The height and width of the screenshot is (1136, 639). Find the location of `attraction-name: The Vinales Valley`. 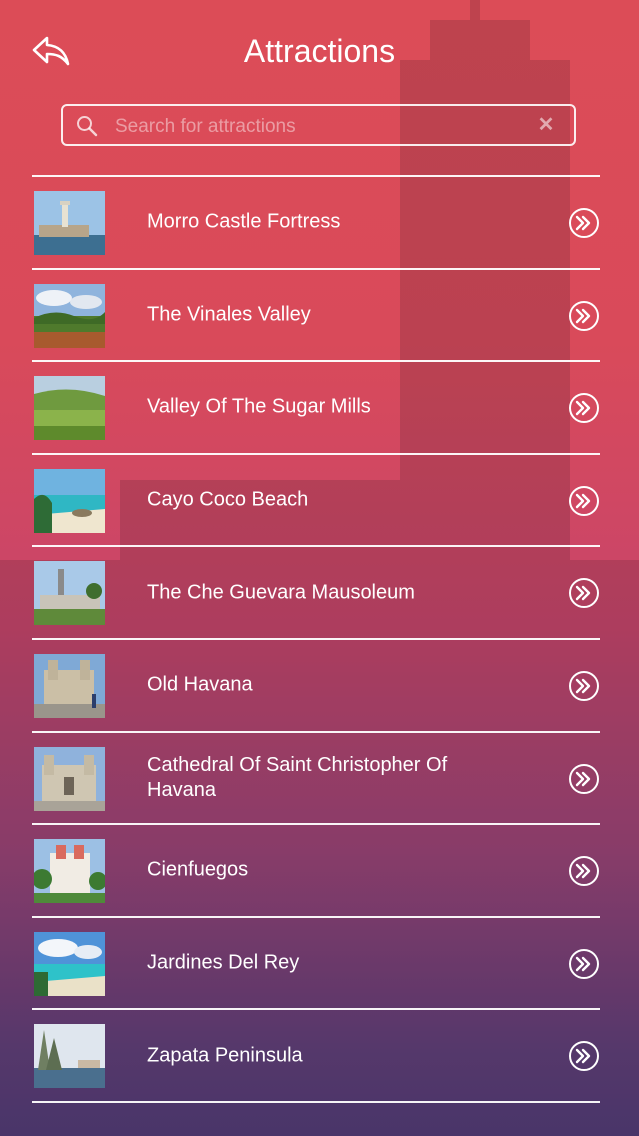

attraction-name: The Vinales Valley is located at coordinates (229, 314).